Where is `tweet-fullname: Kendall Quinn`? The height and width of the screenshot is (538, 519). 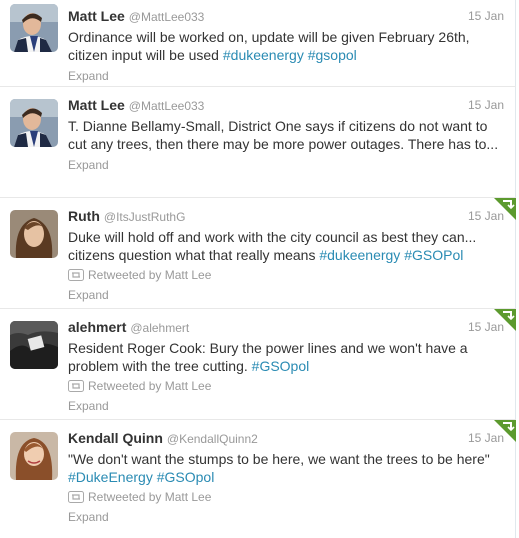
tweet-fullname: Kendall Quinn is located at coordinates (115, 438).